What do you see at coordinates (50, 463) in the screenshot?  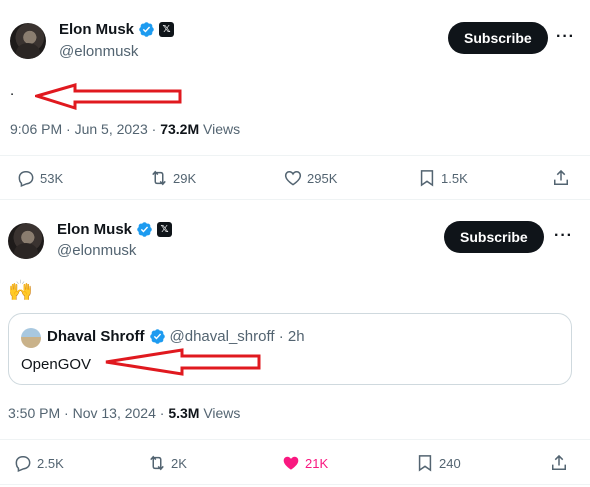 I see `reply-count: 2.5K` at bounding box center [50, 463].